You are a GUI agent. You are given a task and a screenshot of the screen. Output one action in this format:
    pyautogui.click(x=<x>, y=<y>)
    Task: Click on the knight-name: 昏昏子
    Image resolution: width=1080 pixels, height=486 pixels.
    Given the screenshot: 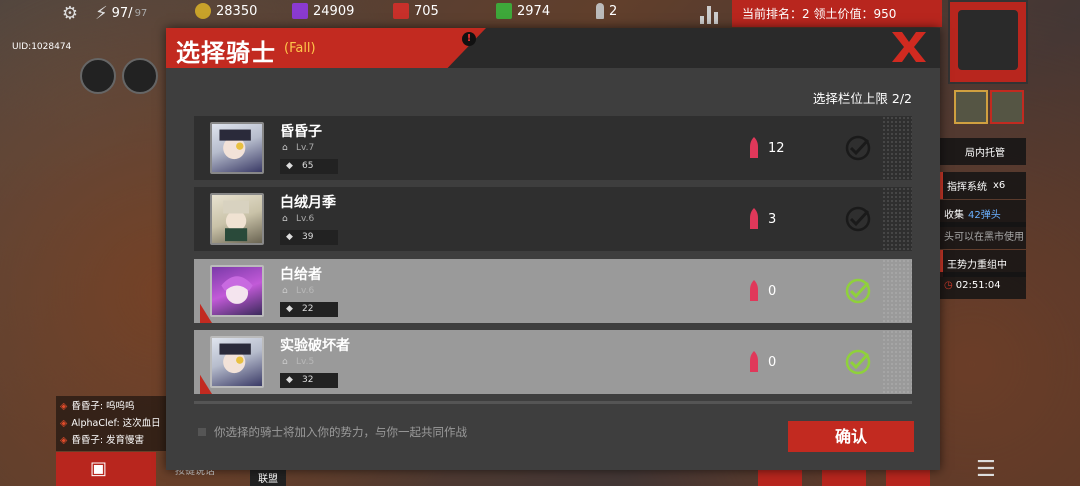 What is the action you would take?
    pyautogui.click(x=301, y=132)
    